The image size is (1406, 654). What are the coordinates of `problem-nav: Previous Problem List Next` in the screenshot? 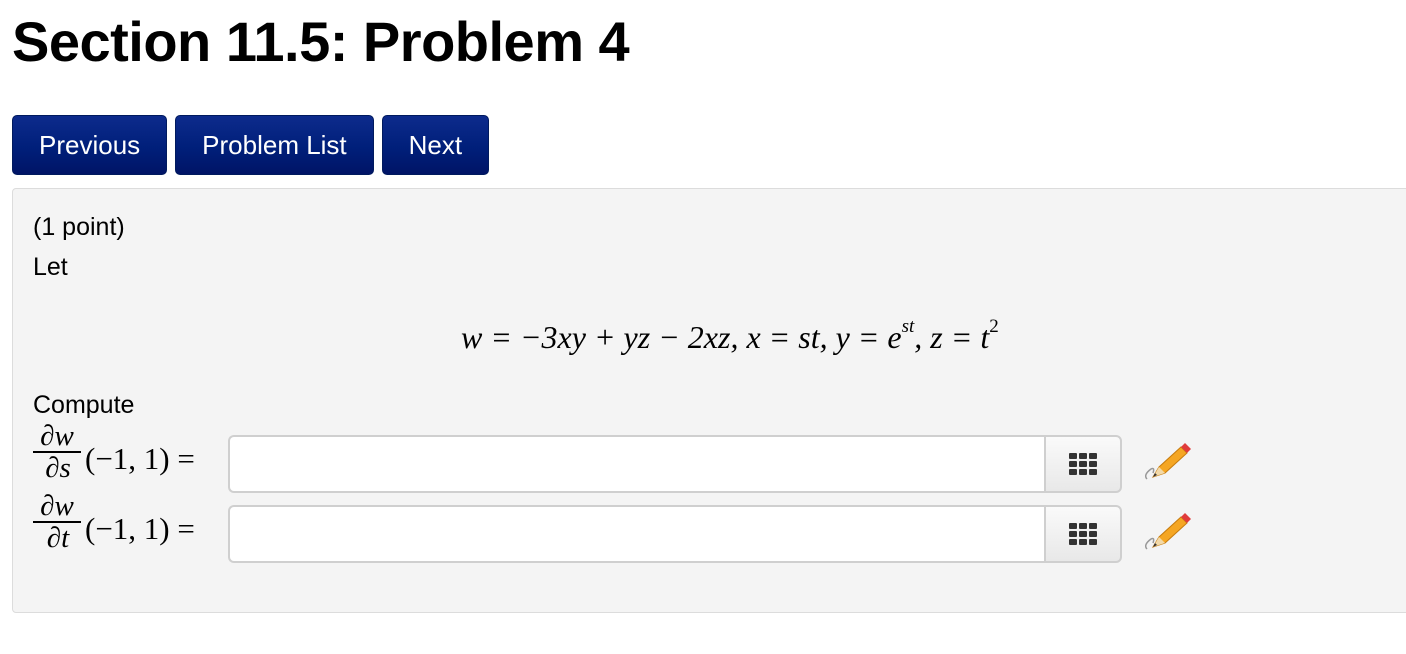 It's located at (251, 145).